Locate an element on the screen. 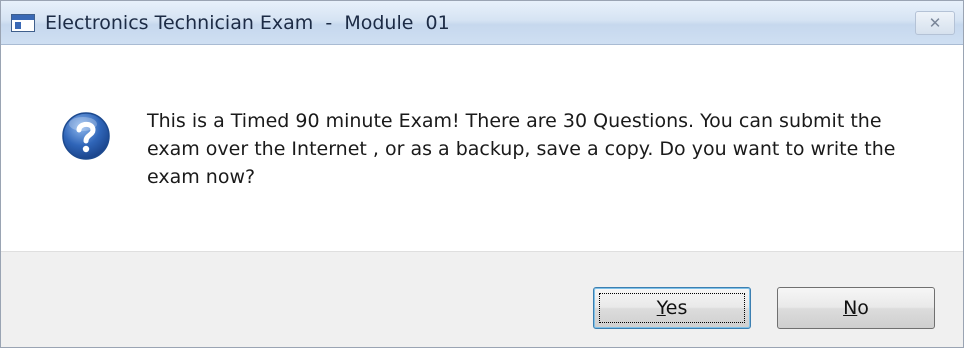 This screenshot has height=348, width=964. app-icon-bar is located at coordinates (23, 17).